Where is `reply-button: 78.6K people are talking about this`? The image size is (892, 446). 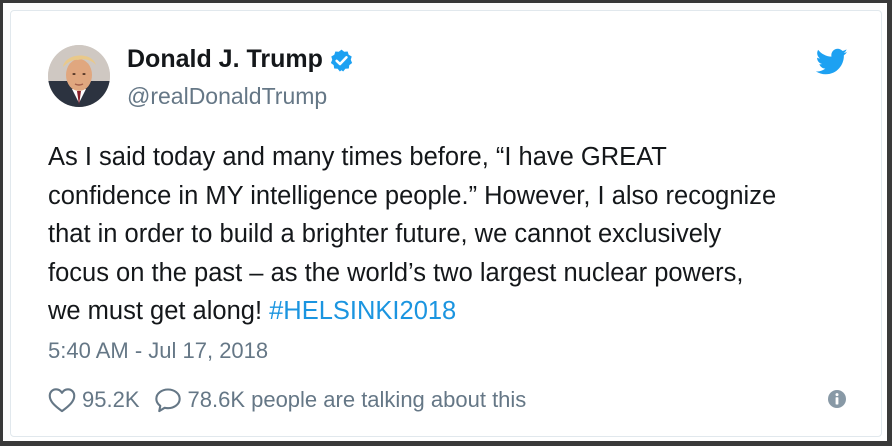 reply-button: 78.6K people are talking about this is located at coordinates (340, 400).